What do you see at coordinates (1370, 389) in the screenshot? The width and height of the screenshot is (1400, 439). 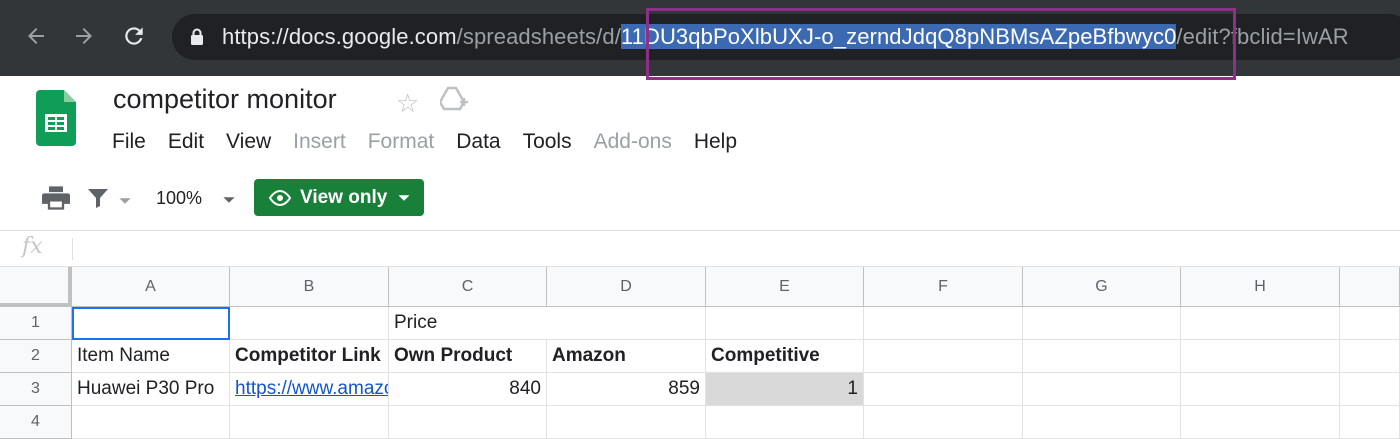 I see `cell-i3` at bounding box center [1370, 389].